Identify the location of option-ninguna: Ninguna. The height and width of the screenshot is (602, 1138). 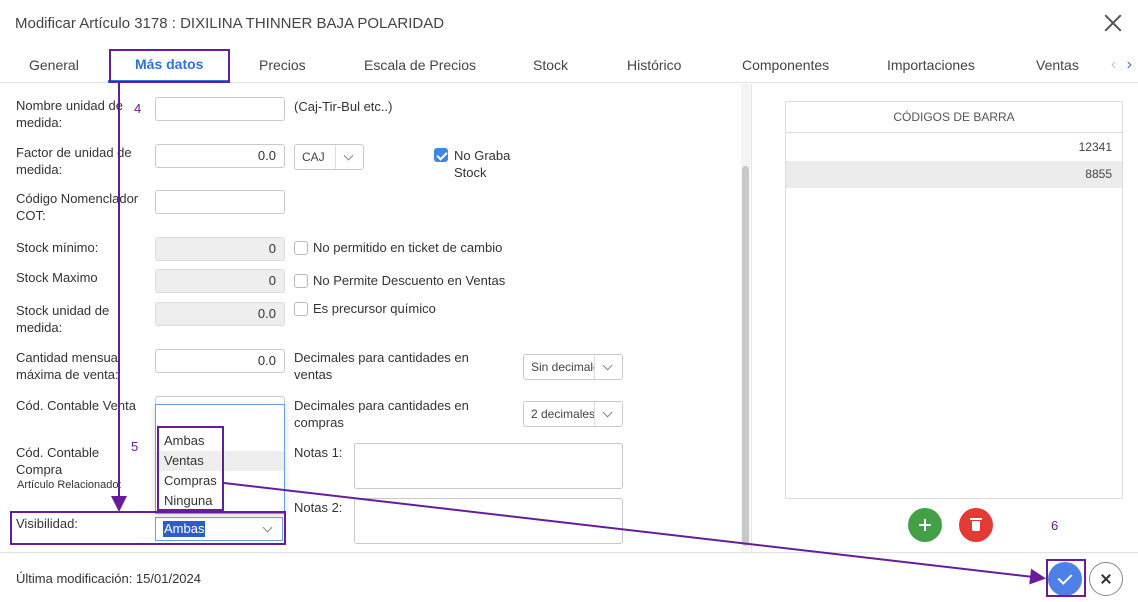
(220, 501).